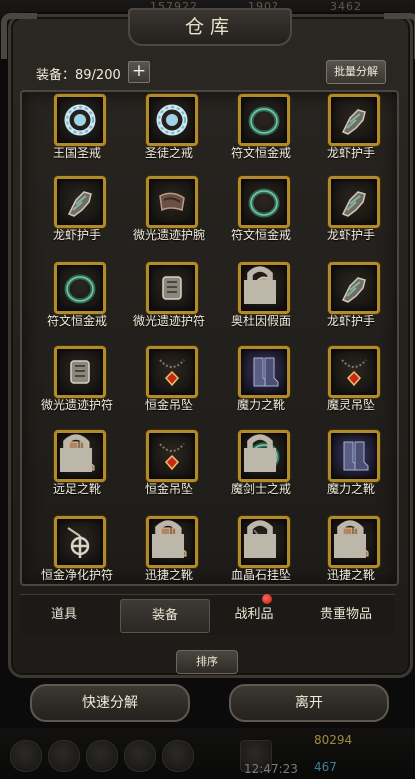 The height and width of the screenshot is (779, 415). I want to click on category-tabs: 道具 装备 战利品 贵重物品, so click(207, 614).